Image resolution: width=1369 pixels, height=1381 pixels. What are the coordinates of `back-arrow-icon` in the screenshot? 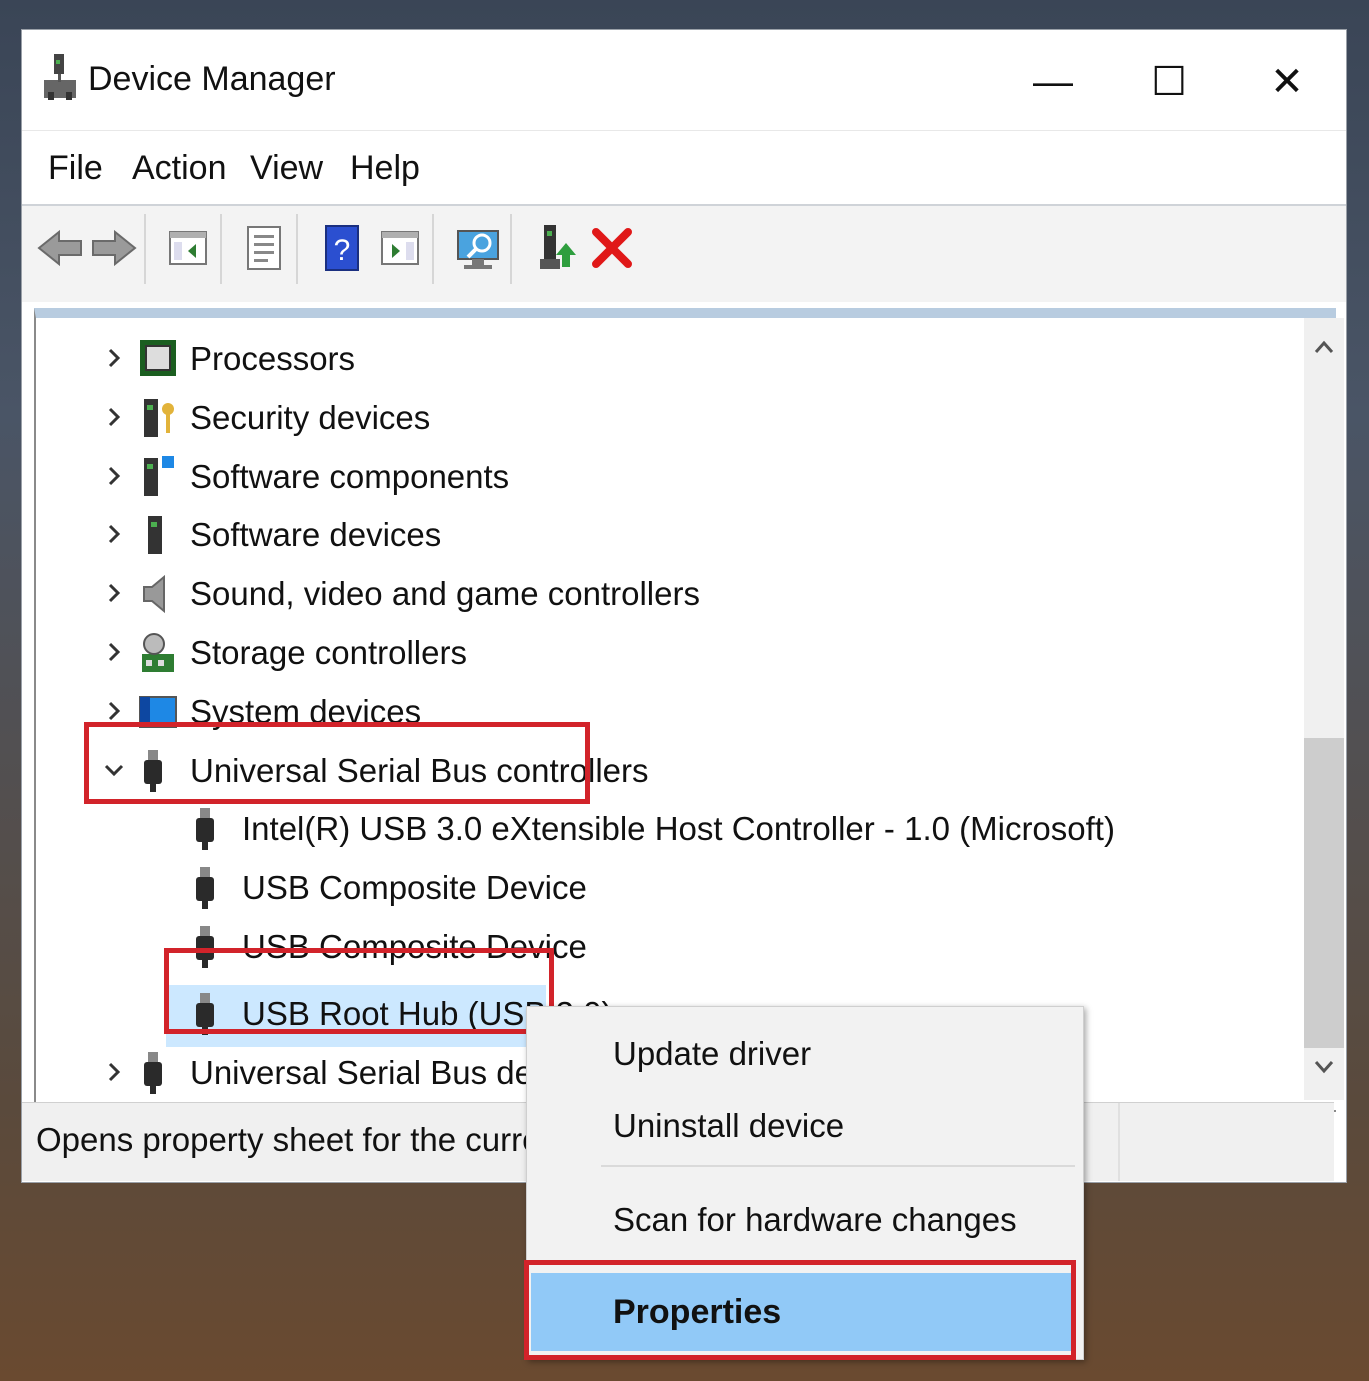 It's located at (59, 248).